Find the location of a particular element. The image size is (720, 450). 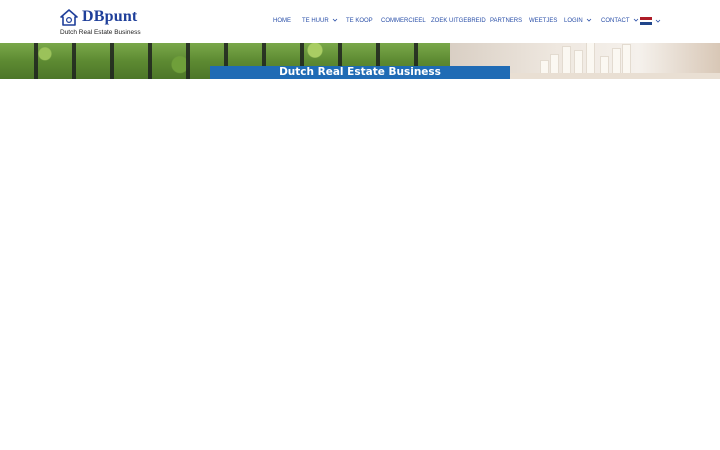

nav-item-label: HOME is located at coordinates (282, 21).